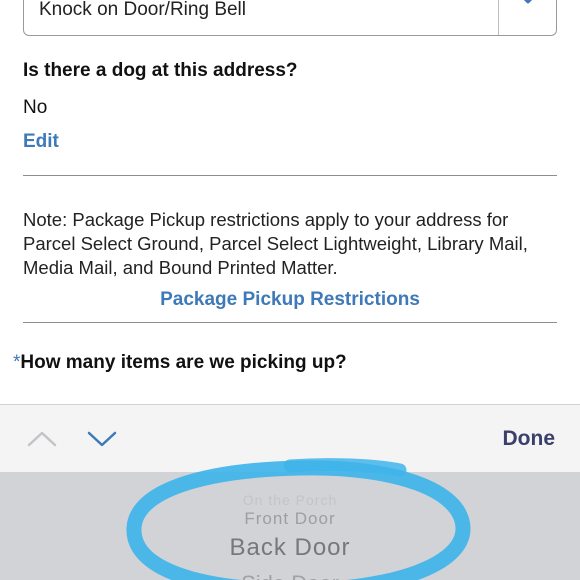  What do you see at coordinates (35, 107) in the screenshot?
I see `dog-question-answer: No` at bounding box center [35, 107].